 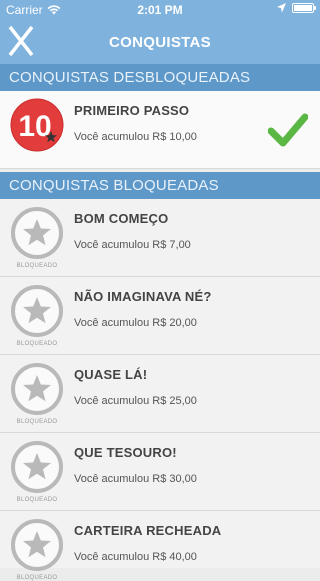 I want to click on achievement-badge-icon: 10, so click(x=37, y=125).